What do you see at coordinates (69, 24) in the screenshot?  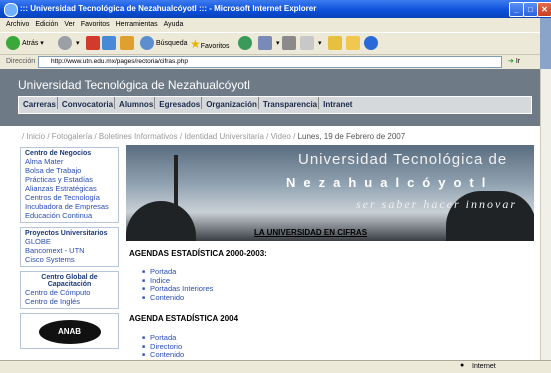 I see `menu-ver: Ver` at bounding box center [69, 24].